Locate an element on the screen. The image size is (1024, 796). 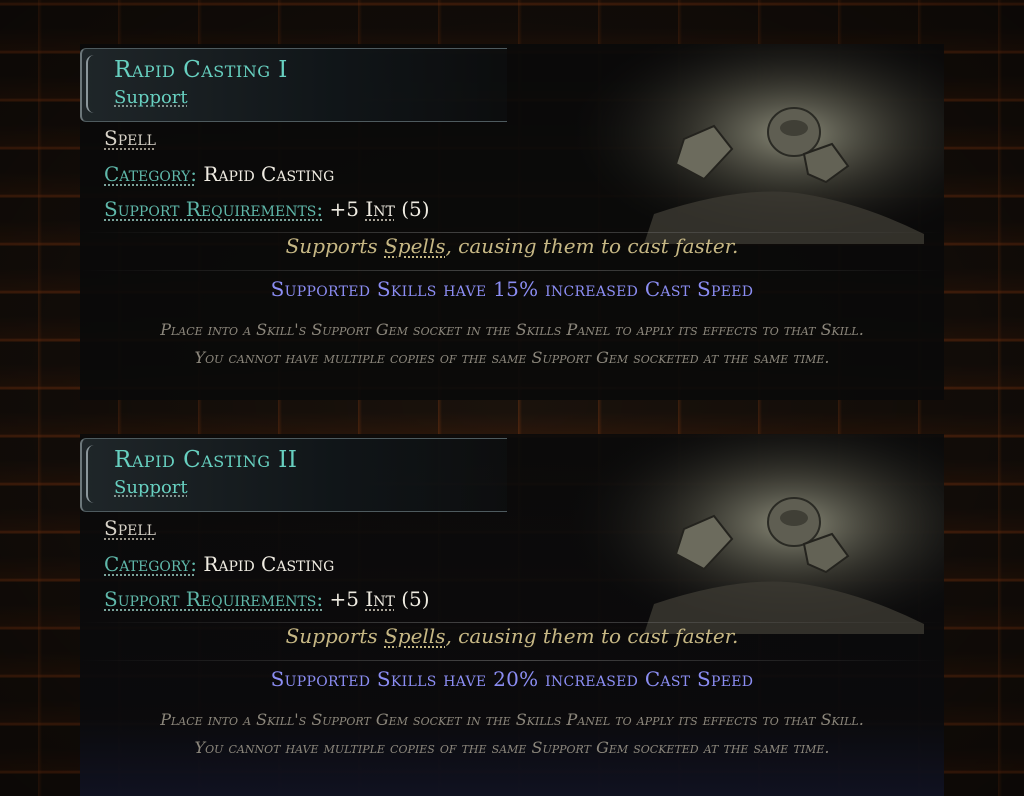
tooltip-header: Rapid Casting I Support is located at coordinates (293, 85).